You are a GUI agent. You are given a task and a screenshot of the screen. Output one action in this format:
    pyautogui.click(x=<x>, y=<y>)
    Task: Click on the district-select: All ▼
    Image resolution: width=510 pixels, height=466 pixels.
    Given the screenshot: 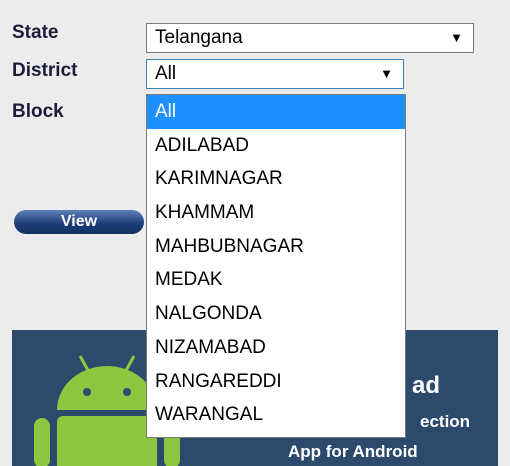 What is the action you would take?
    pyautogui.click(x=275, y=74)
    